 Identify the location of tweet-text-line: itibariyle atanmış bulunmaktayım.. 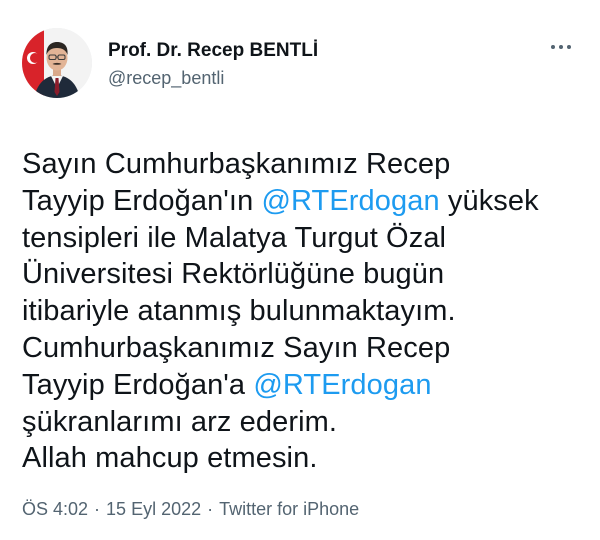
(302, 311).